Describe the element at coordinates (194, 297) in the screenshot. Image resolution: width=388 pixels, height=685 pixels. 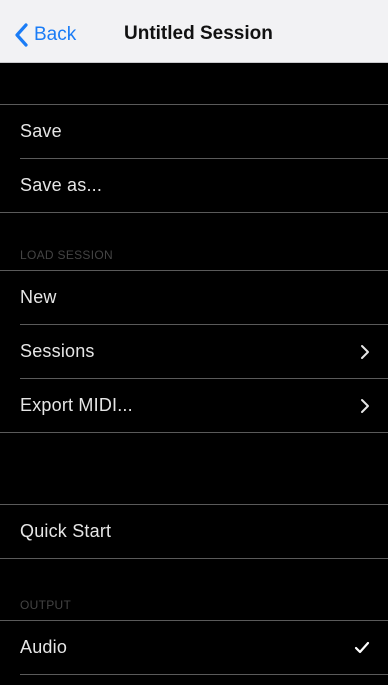
I see `new-row: New` at that location.